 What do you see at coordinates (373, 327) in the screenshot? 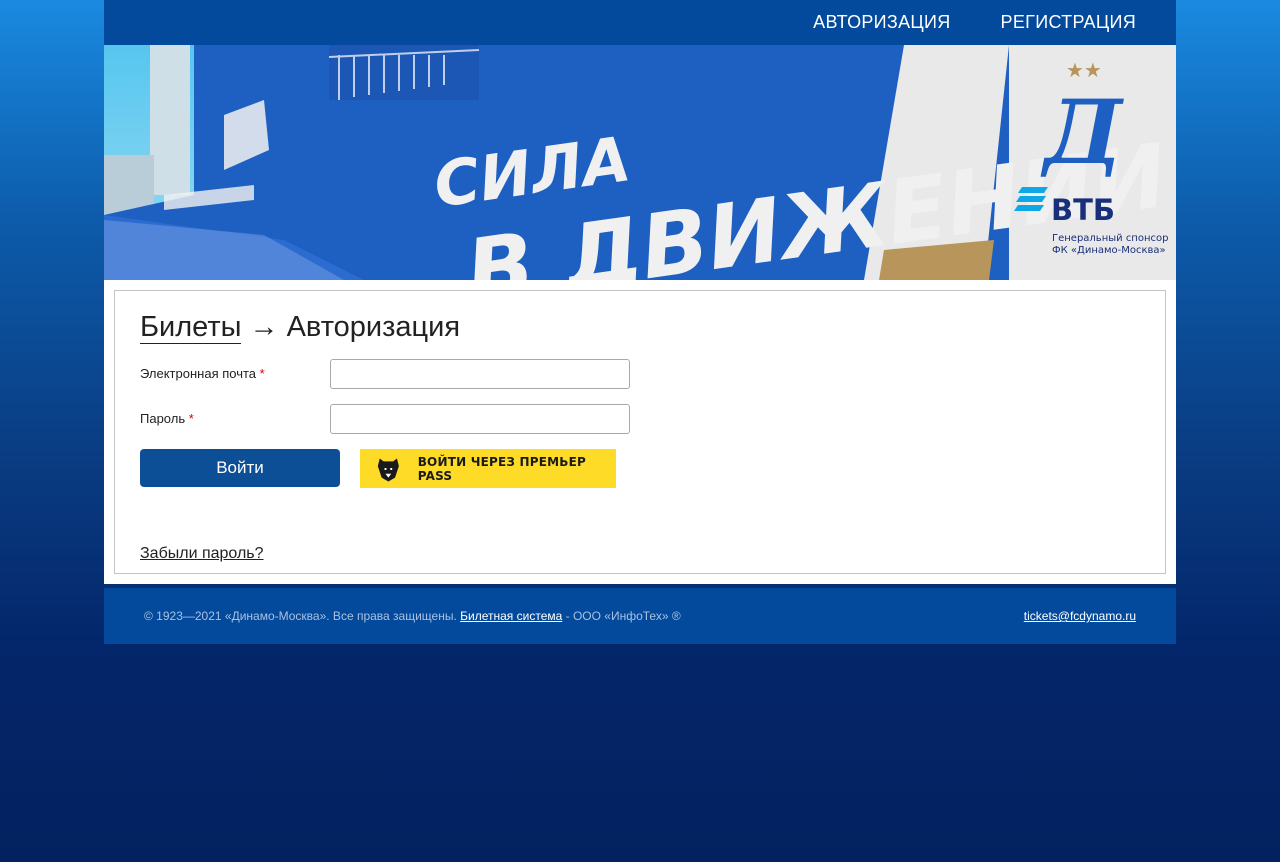
I see `page-title-text: Авторизация` at bounding box center [373, 327].